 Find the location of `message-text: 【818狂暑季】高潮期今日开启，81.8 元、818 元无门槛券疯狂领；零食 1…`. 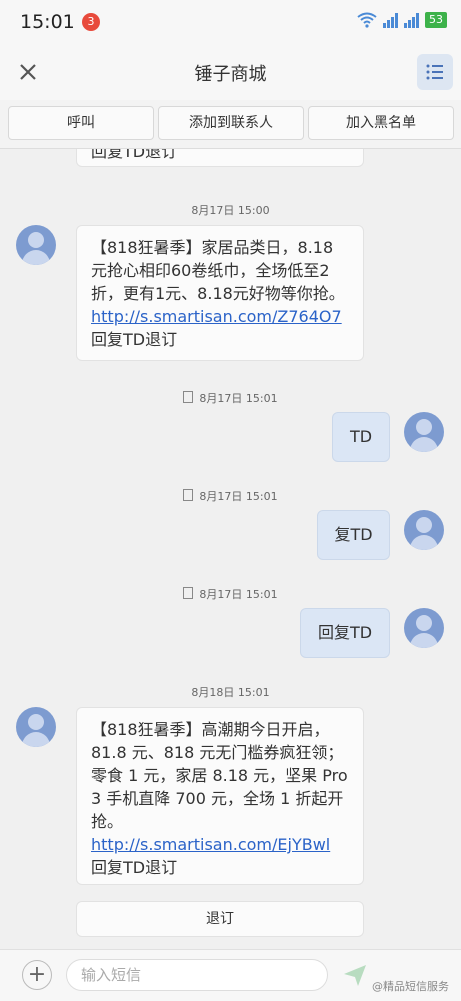

message-text: 【818狂暑季】高潮期今日开启，81.8 元、818 元无门槛券疯狂领；零食 1… is located at coordinates (219, 775).